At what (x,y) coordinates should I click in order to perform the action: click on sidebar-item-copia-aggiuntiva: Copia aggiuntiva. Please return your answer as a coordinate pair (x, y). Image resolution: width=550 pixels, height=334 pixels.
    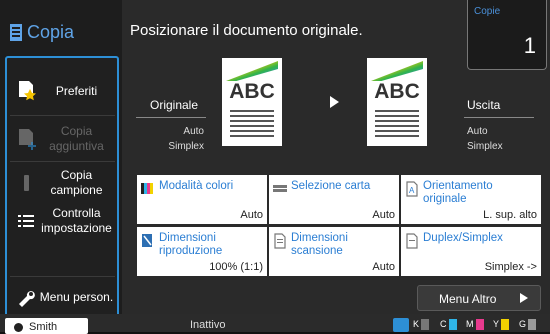
    Looking at the image, I should click on (62, 139).